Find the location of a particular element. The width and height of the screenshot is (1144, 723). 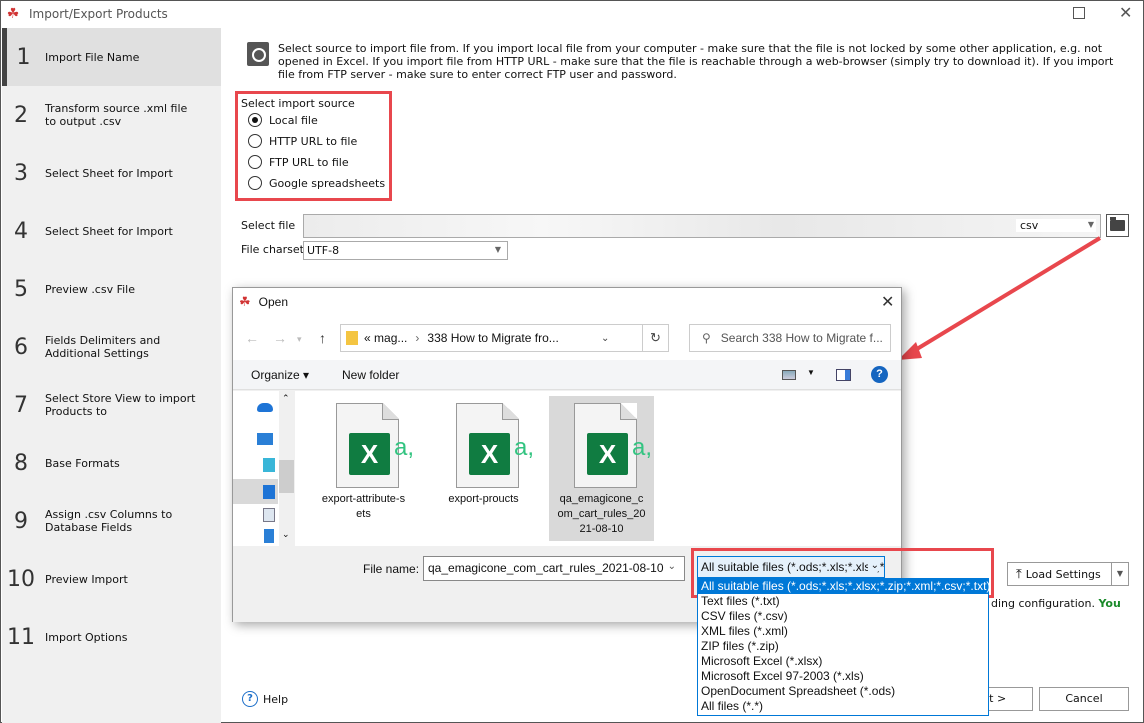

charset-value: UTF-8 is located at coordinates (323, 250).